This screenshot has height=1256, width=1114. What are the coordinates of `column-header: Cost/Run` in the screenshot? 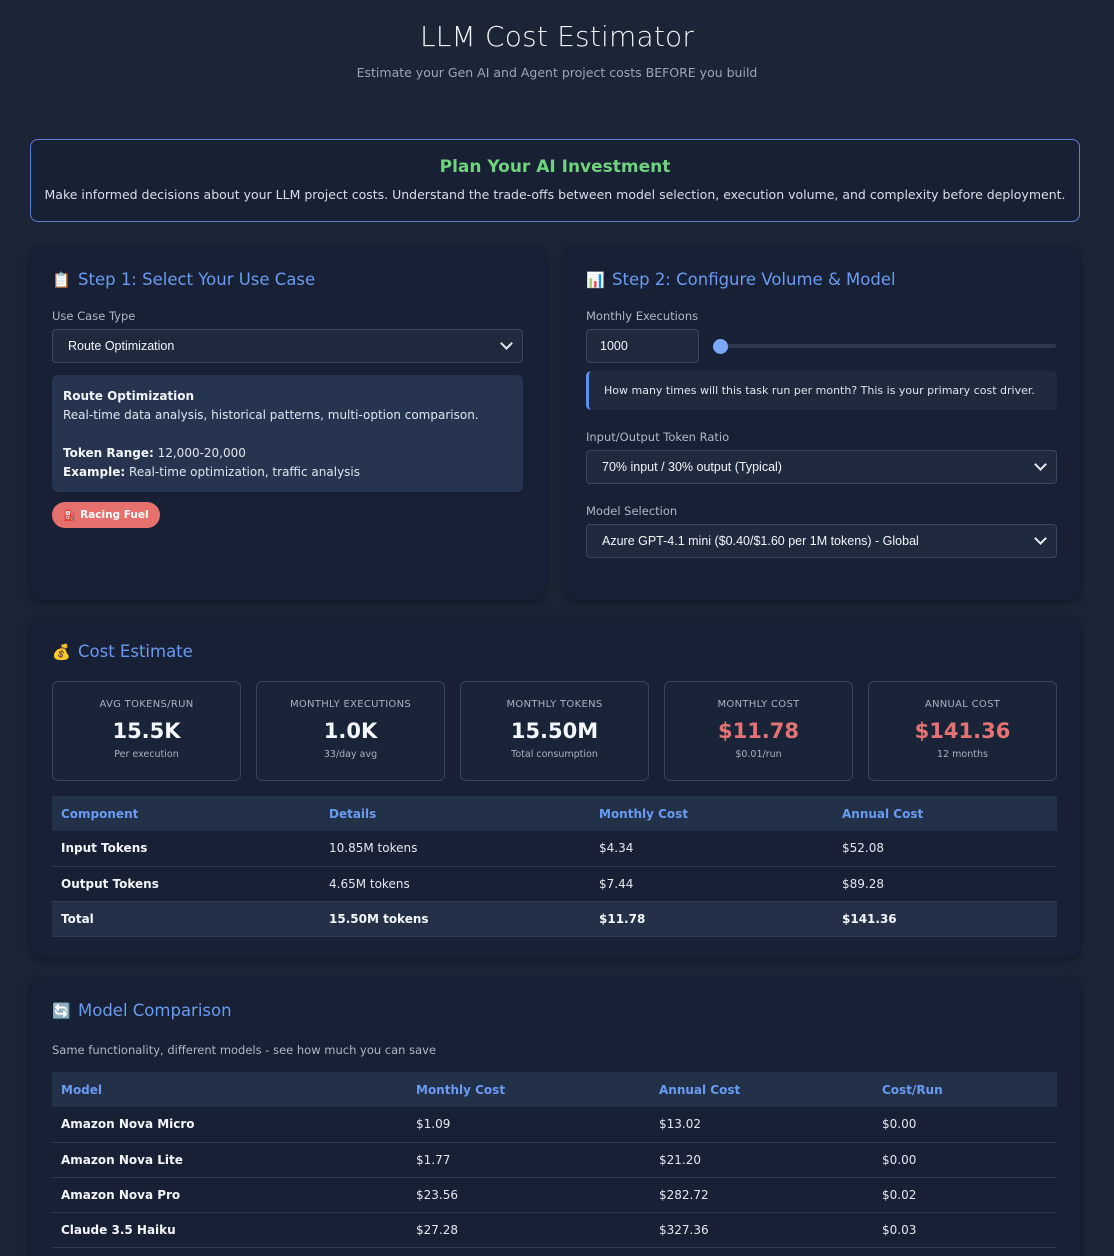 It's located at (965, 1089).